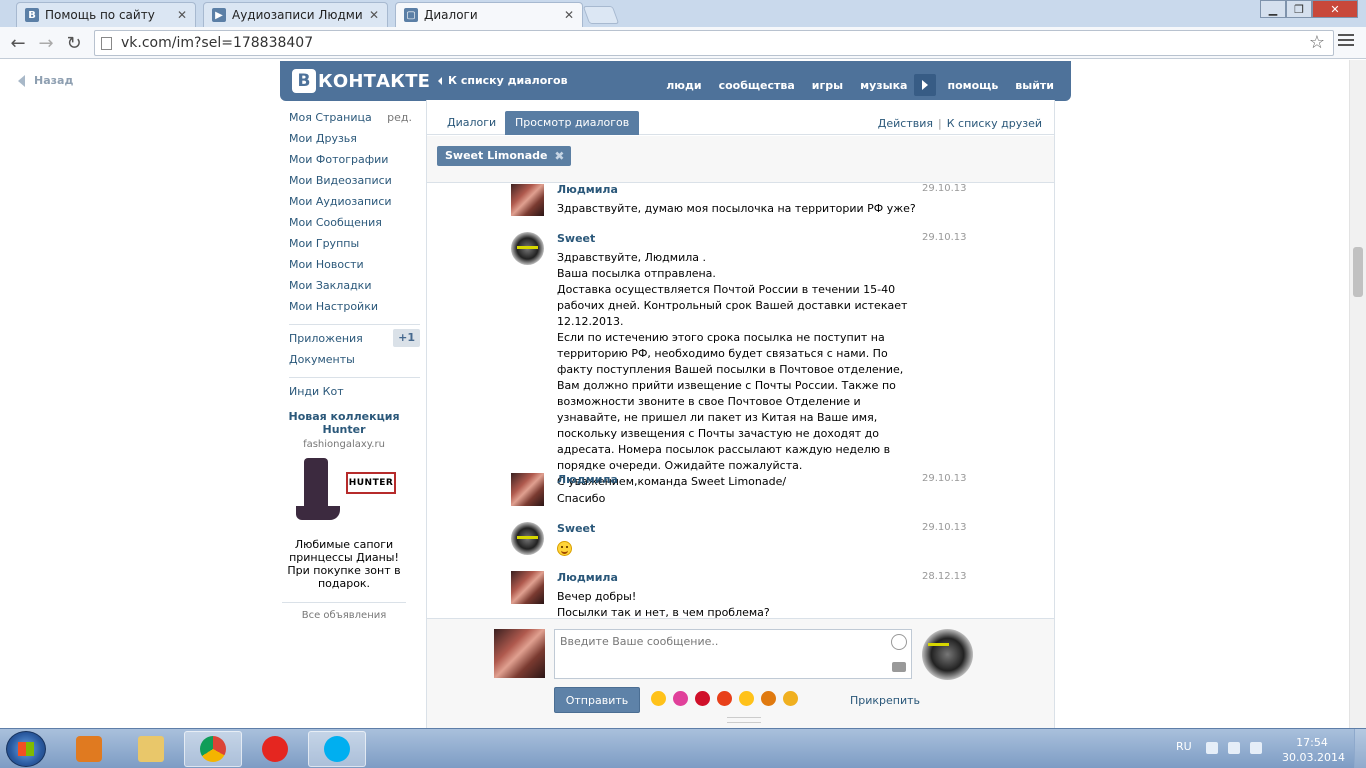  I want to click on menu-edit-link: ред., so click(399, 117).